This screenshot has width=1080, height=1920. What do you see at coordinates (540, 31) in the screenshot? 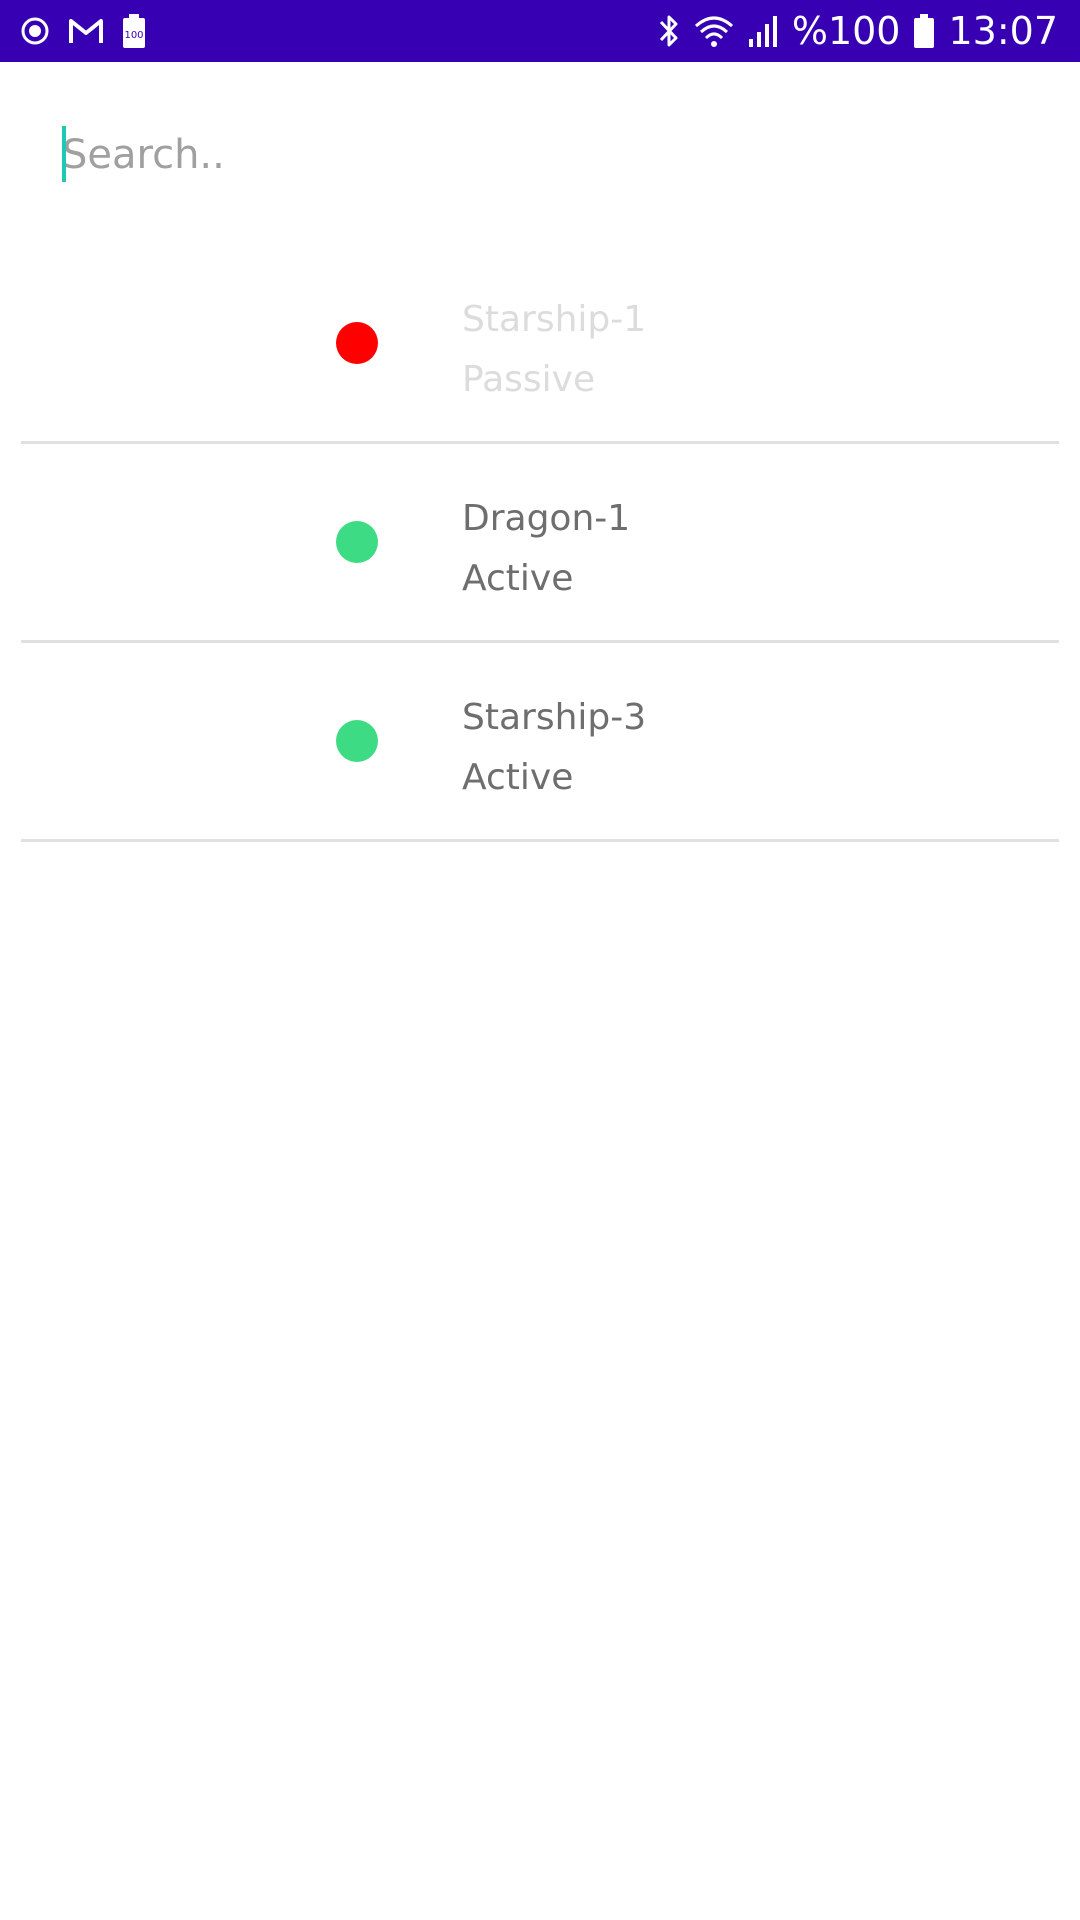
I see `status-bar: 100 %100 13:07` at bounding box center [540, 31].